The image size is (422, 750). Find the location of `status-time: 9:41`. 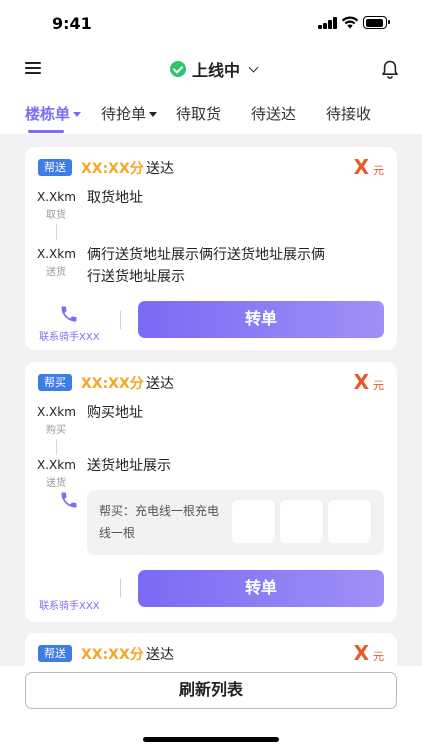

status-time: 9:41 is located at coordinates (72, 23).